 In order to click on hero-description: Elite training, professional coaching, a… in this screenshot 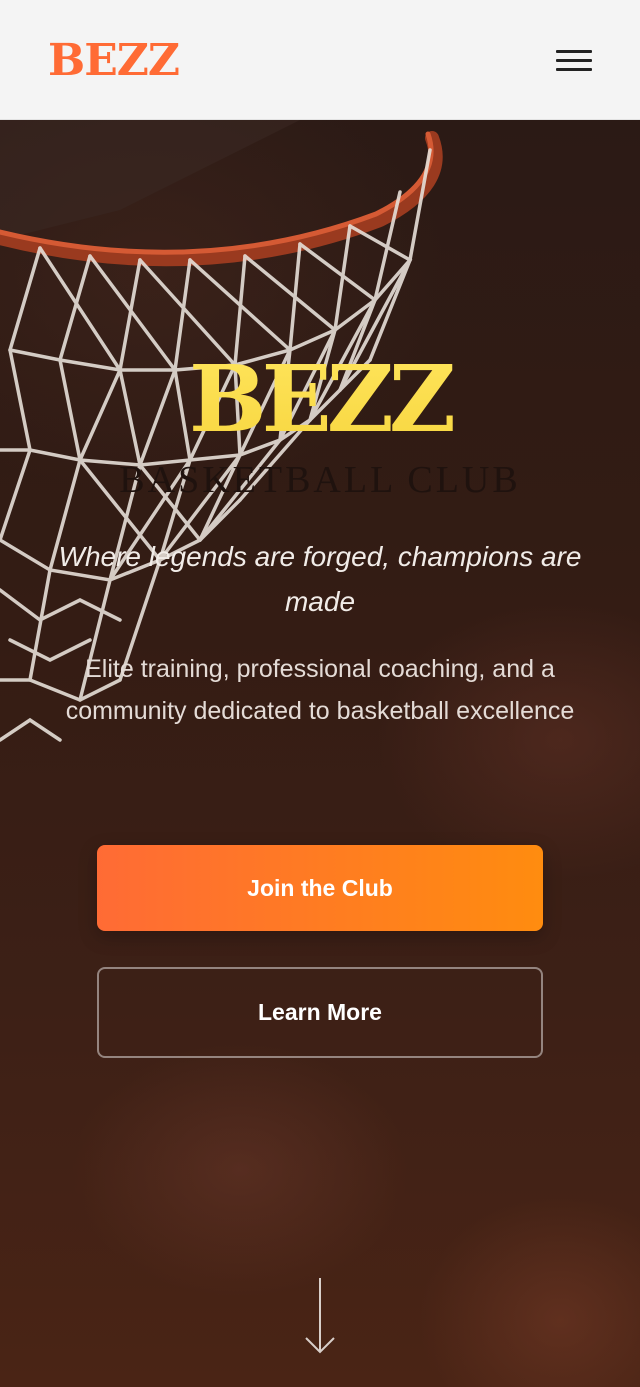, I will do `click(320, 690)`.